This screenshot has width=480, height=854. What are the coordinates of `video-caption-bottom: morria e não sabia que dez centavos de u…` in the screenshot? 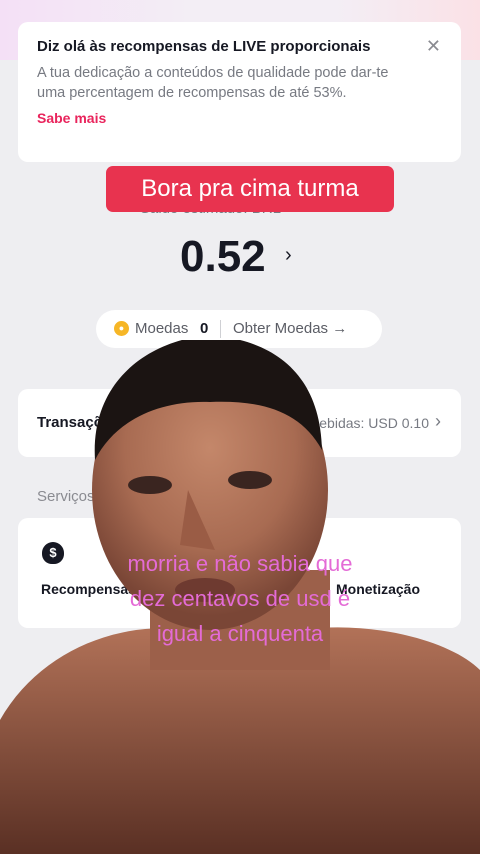 It's located at (240, 598).